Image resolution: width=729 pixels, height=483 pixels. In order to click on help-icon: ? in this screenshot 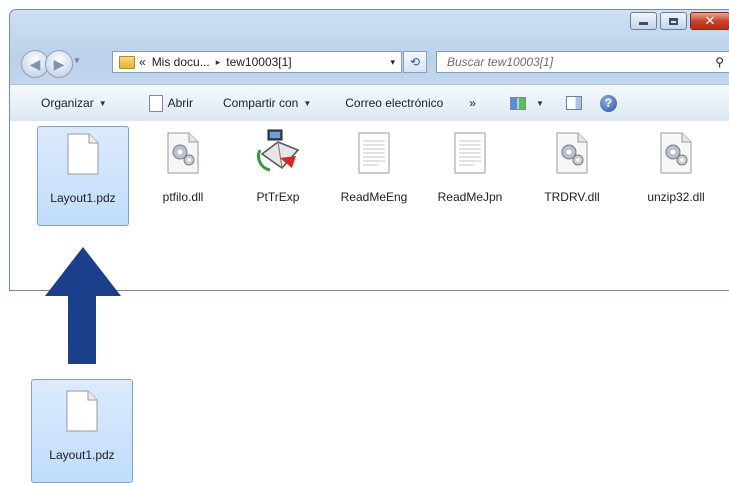, I will do `click(608, 103)`.